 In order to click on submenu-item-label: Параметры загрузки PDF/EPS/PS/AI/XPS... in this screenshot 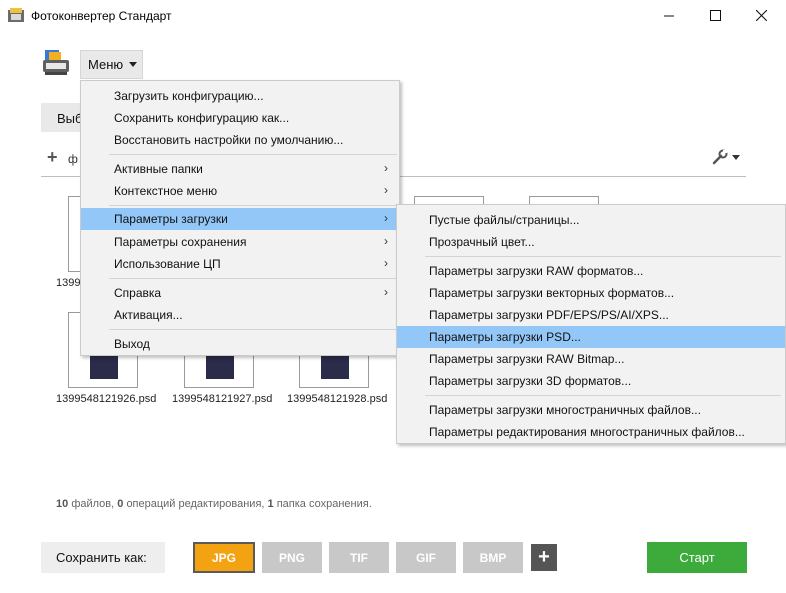, I will do `click(549, 315)`.